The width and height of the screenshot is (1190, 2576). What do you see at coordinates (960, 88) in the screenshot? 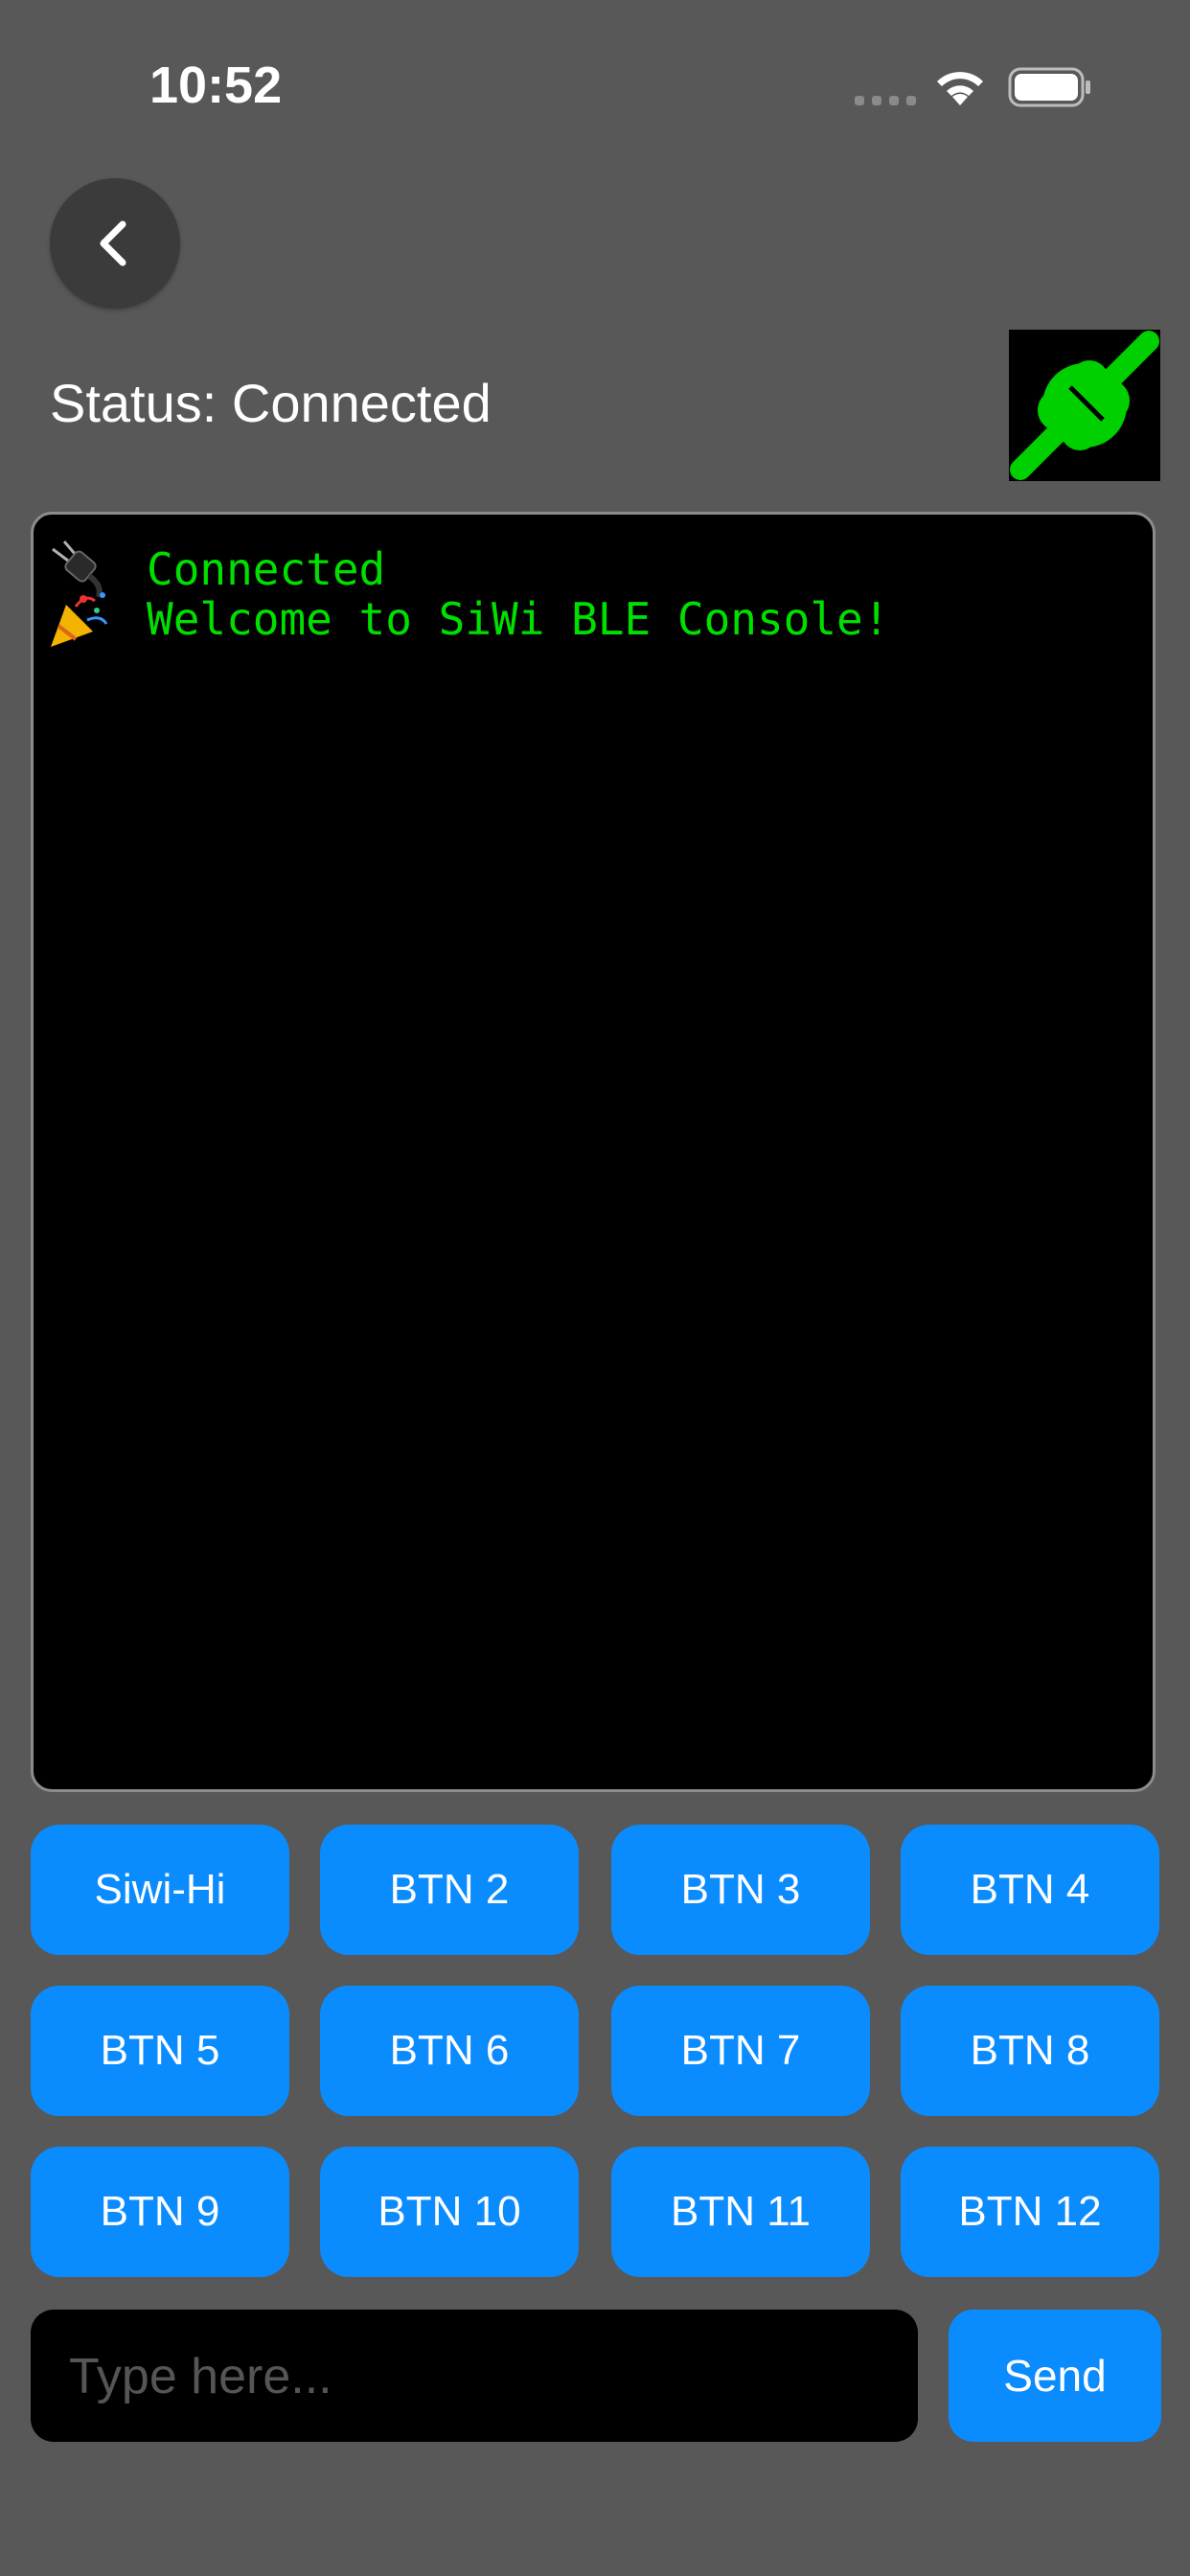
I see `wifi-icon` at bounding box center [960, 88].